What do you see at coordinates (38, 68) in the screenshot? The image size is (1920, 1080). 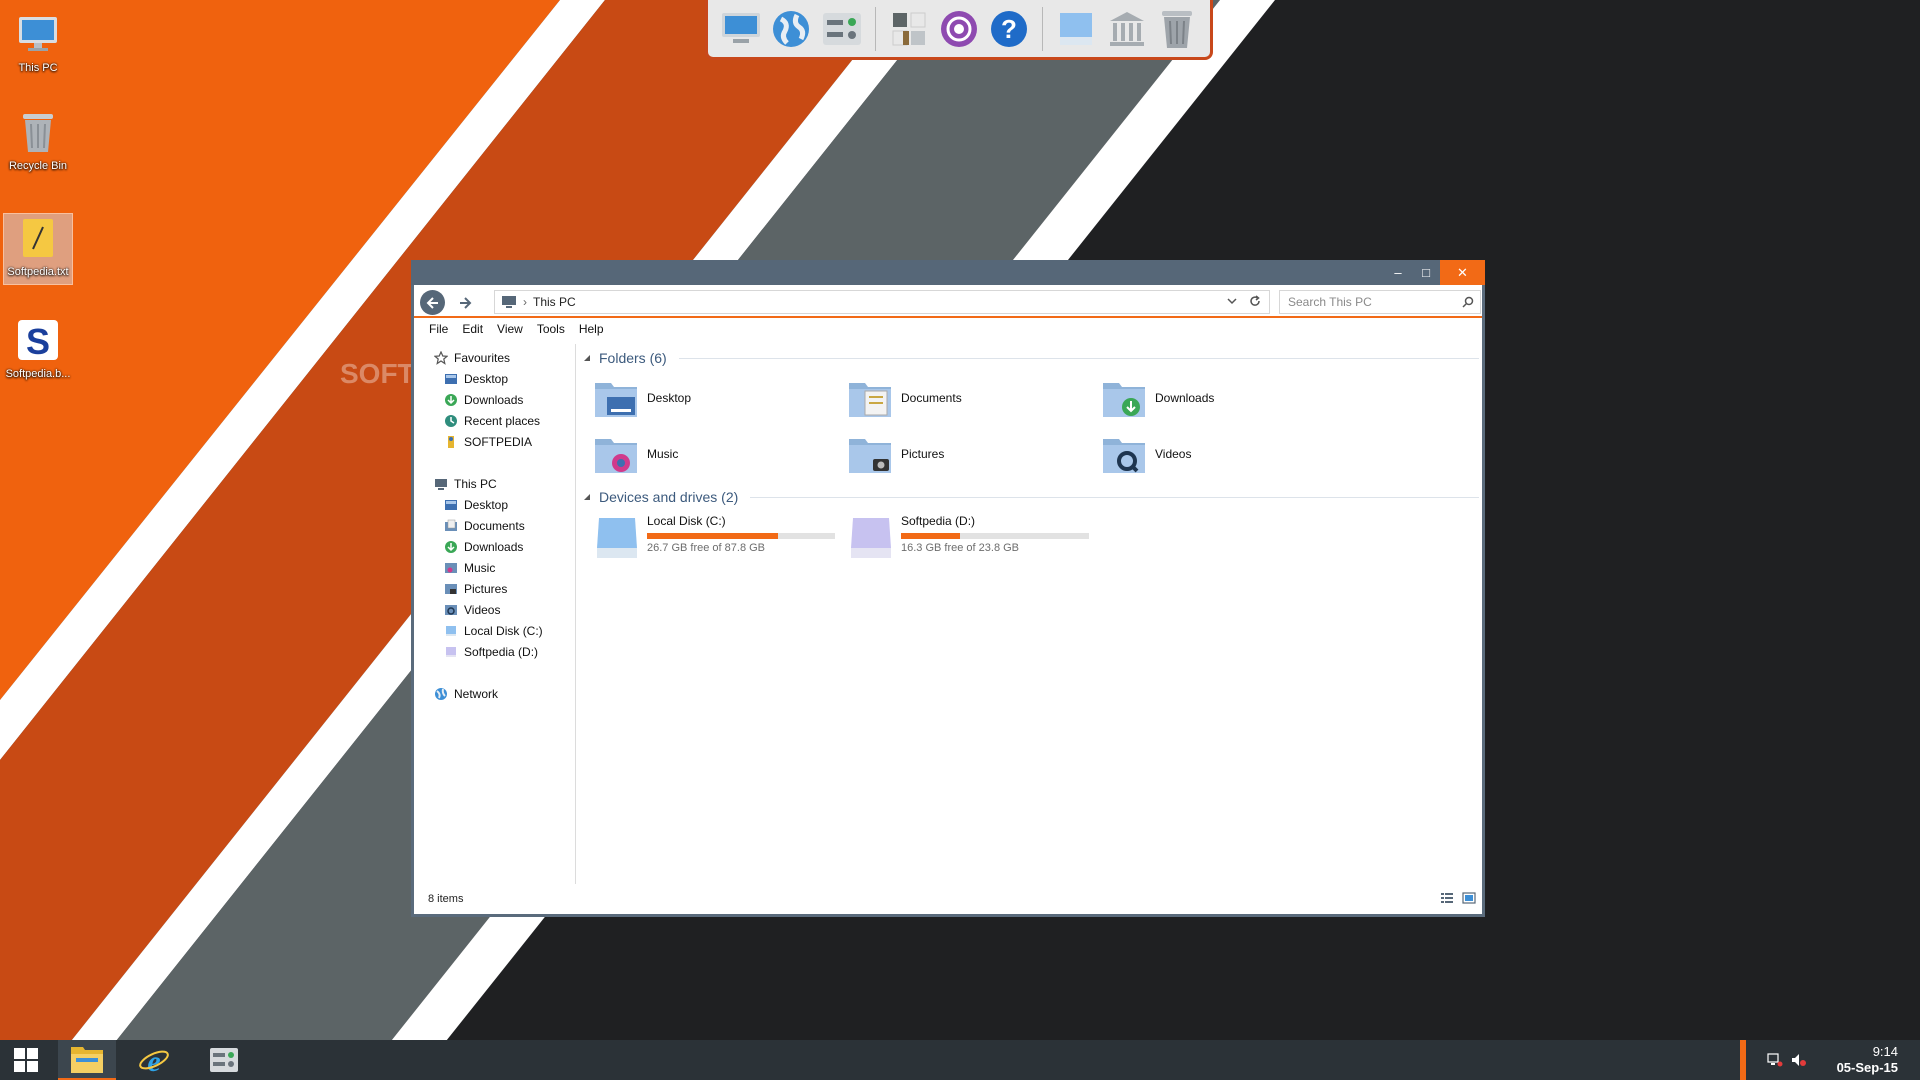 I see `desktop-icon-label: This PC` at bounding box center [38, 68].